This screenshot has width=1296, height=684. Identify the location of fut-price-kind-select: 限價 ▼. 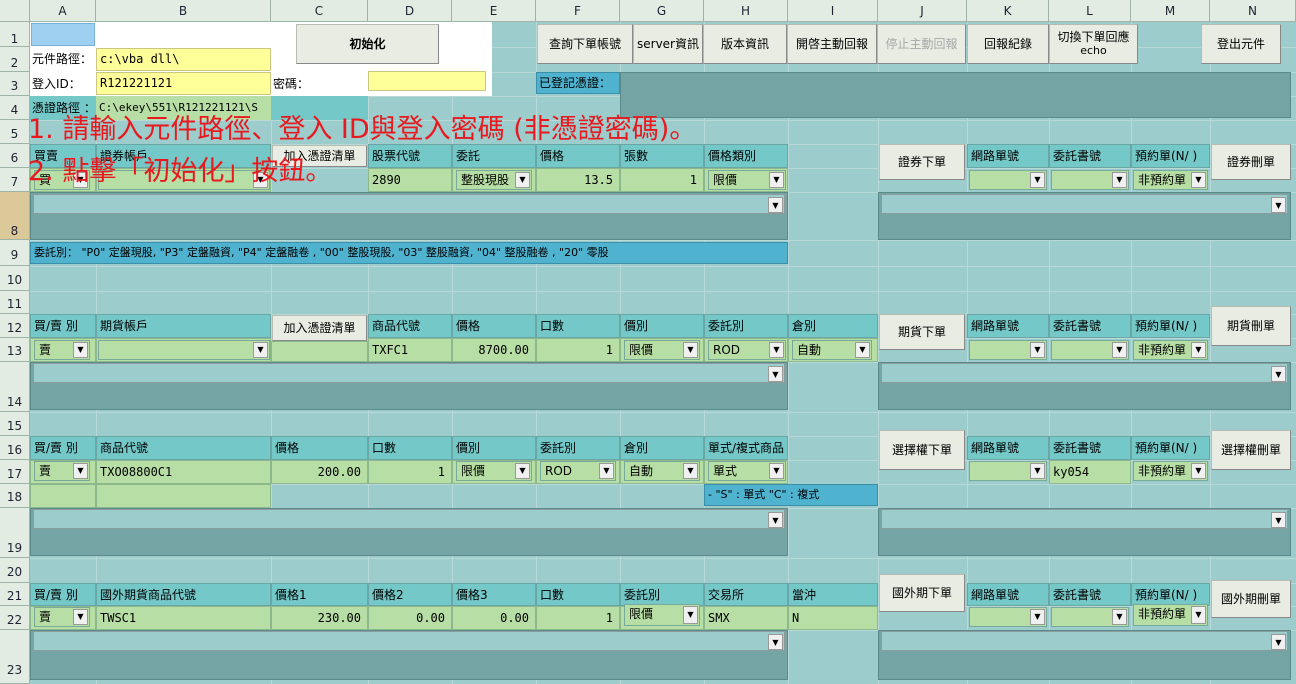
(662, 350).